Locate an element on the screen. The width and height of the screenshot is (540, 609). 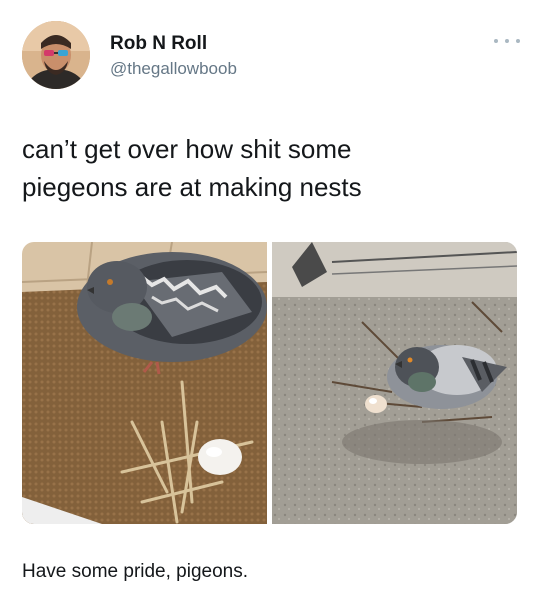
tweet-text-line-2: piegeons are at making nests is located at coordinates (192, 187).